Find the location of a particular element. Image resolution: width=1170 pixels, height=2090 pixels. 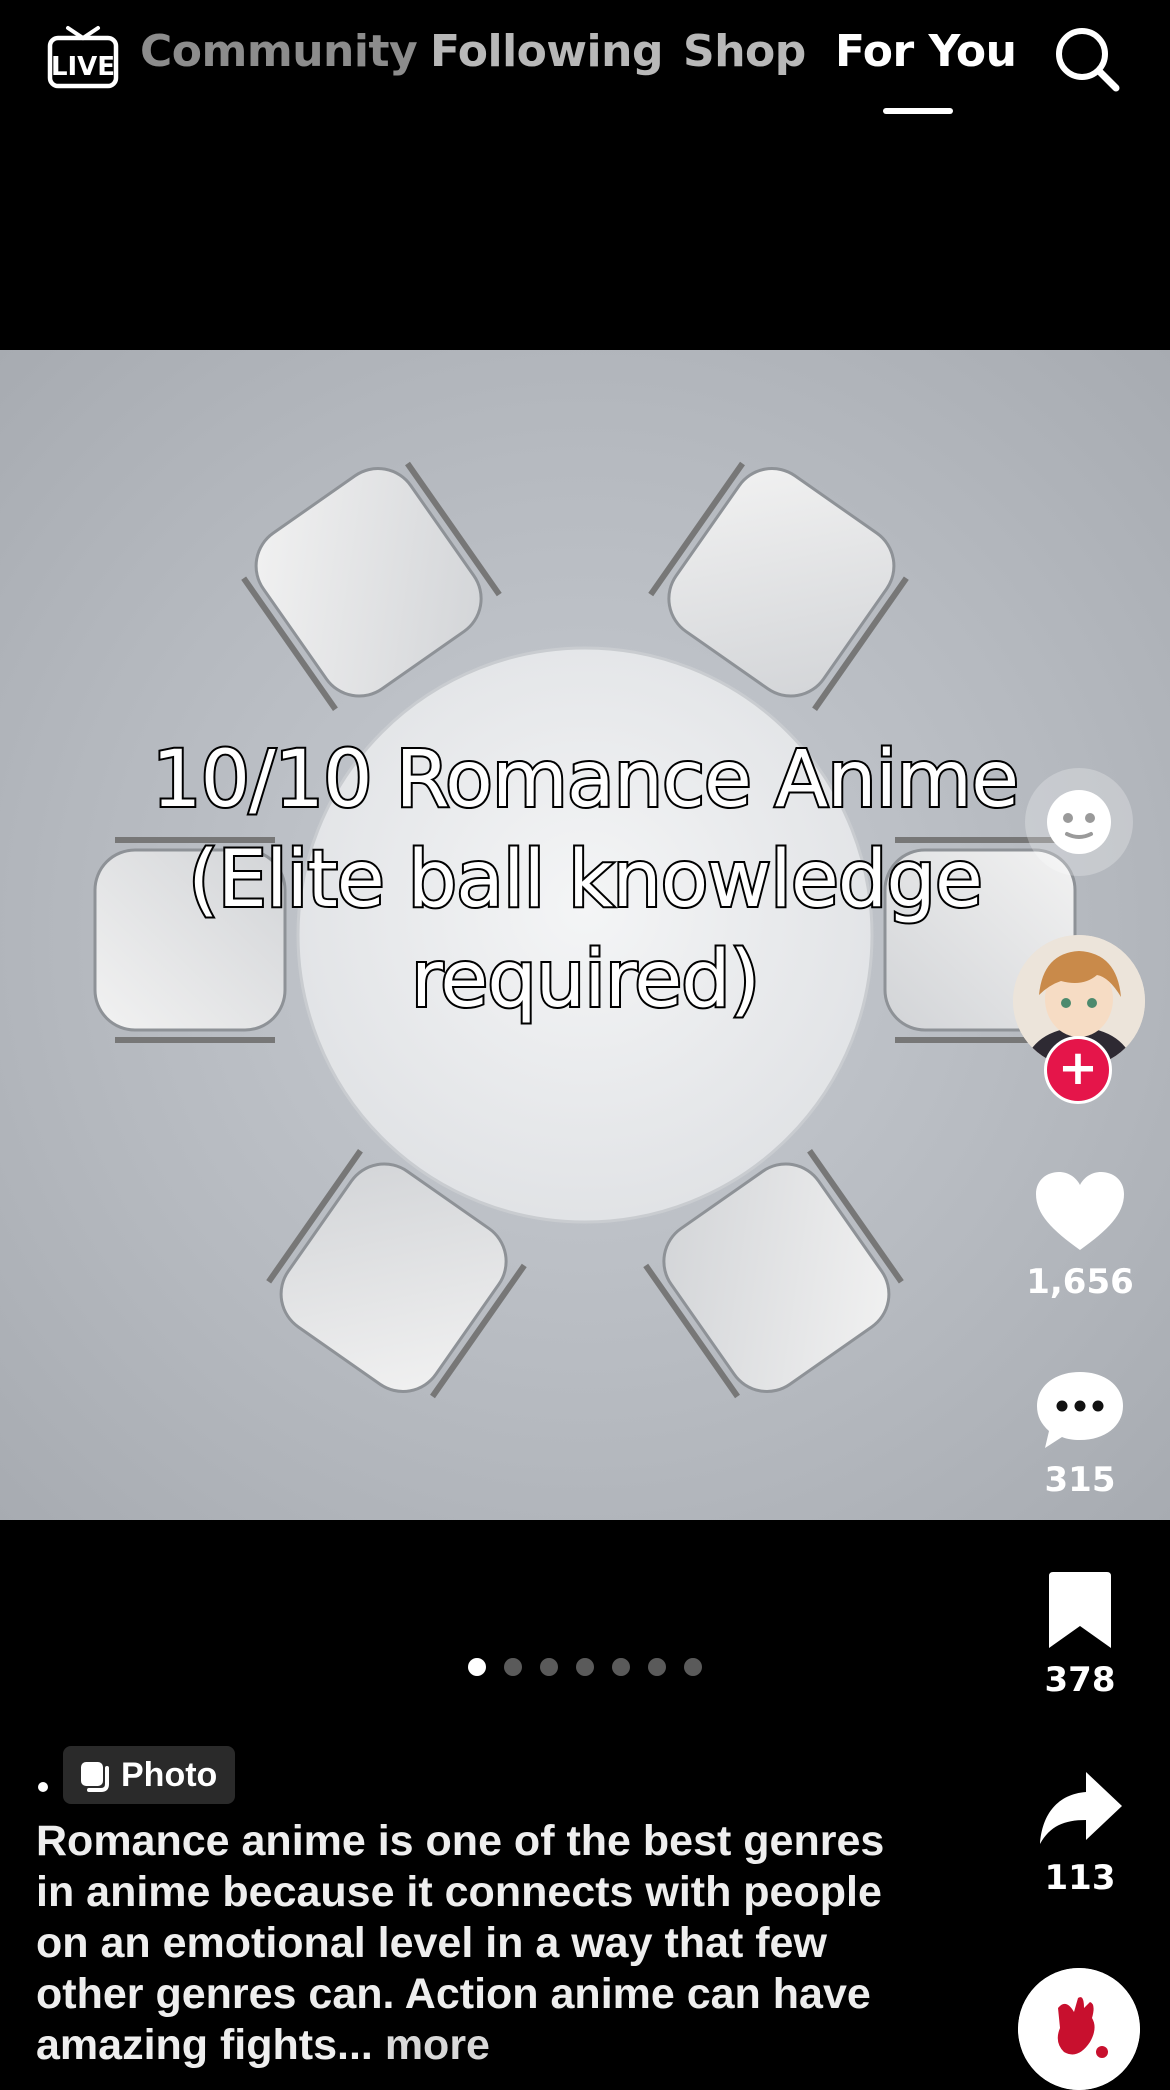

save-button: 378 is located at coordinates (1080, 1635).